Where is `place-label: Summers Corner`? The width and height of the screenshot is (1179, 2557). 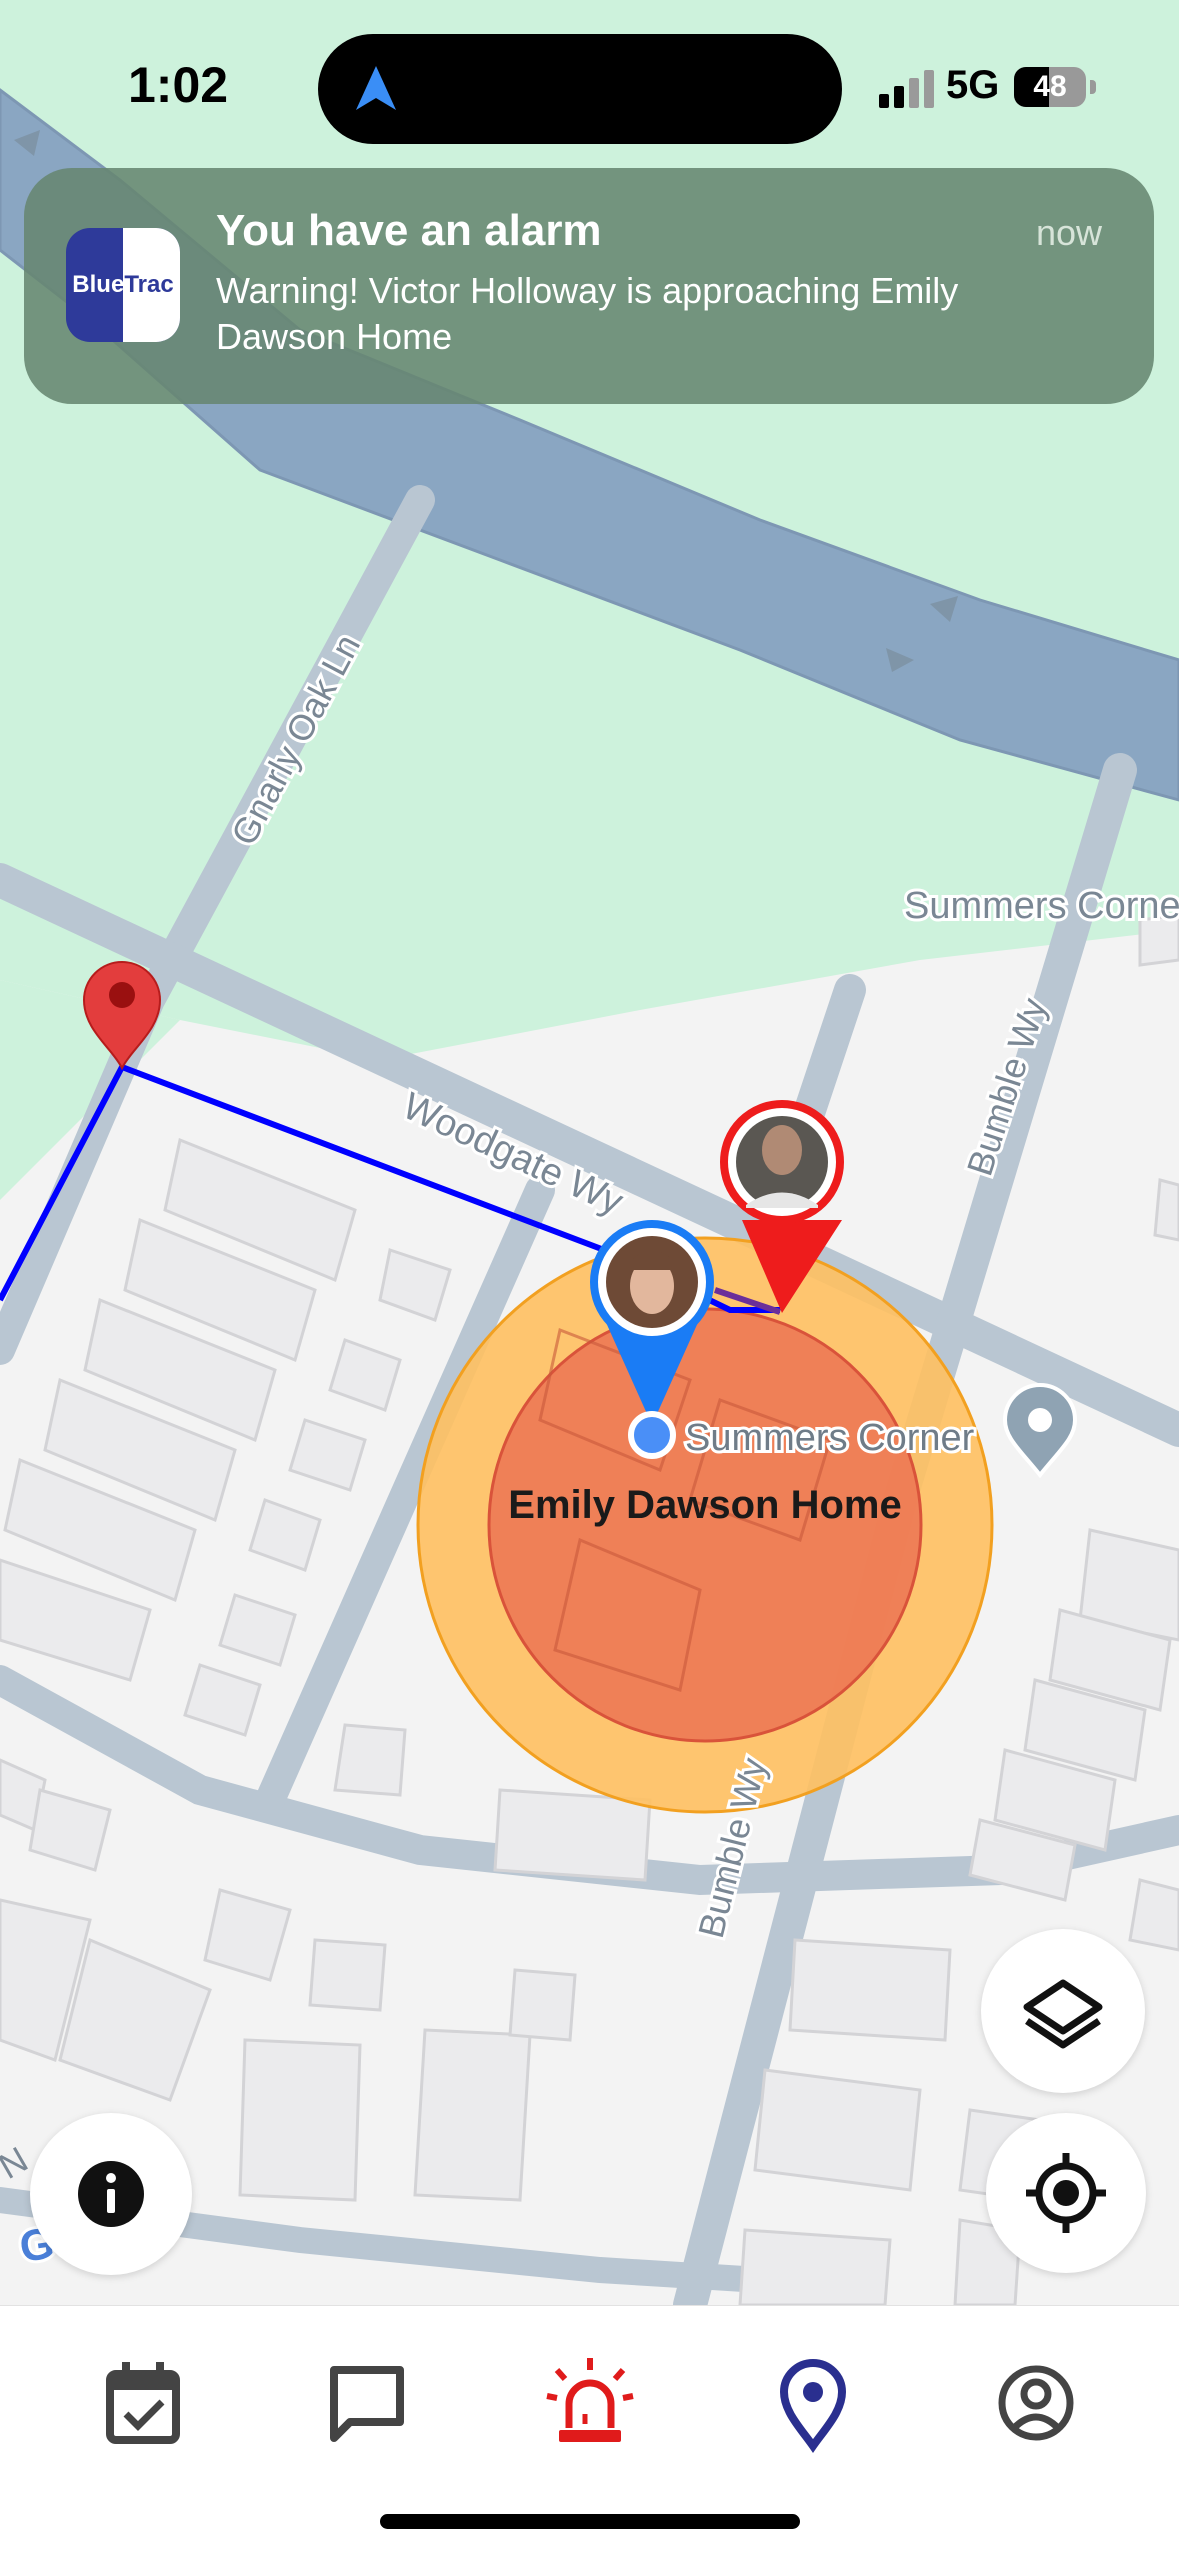
place-label: Summers Corner is located at coordinates (830, 1438).